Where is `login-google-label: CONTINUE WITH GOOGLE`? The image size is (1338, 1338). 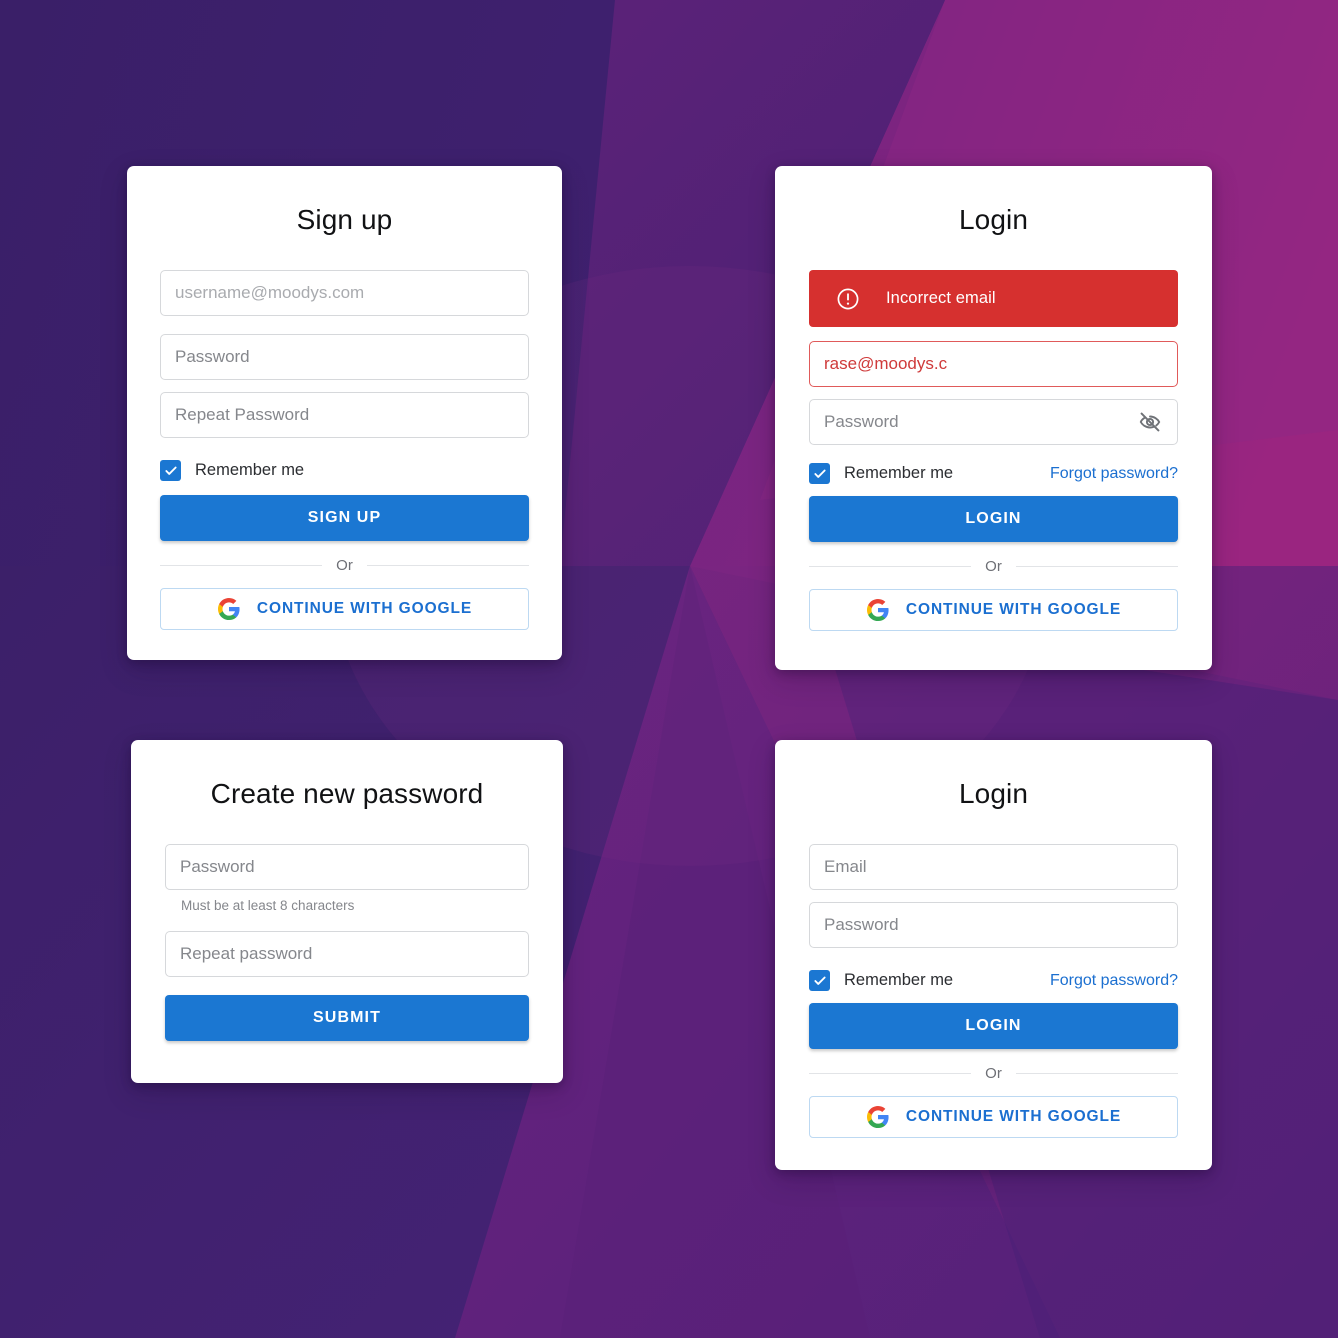
login-google-label: CONTINUE WITH GOOGLE is located at coordinates (1013, 1116).